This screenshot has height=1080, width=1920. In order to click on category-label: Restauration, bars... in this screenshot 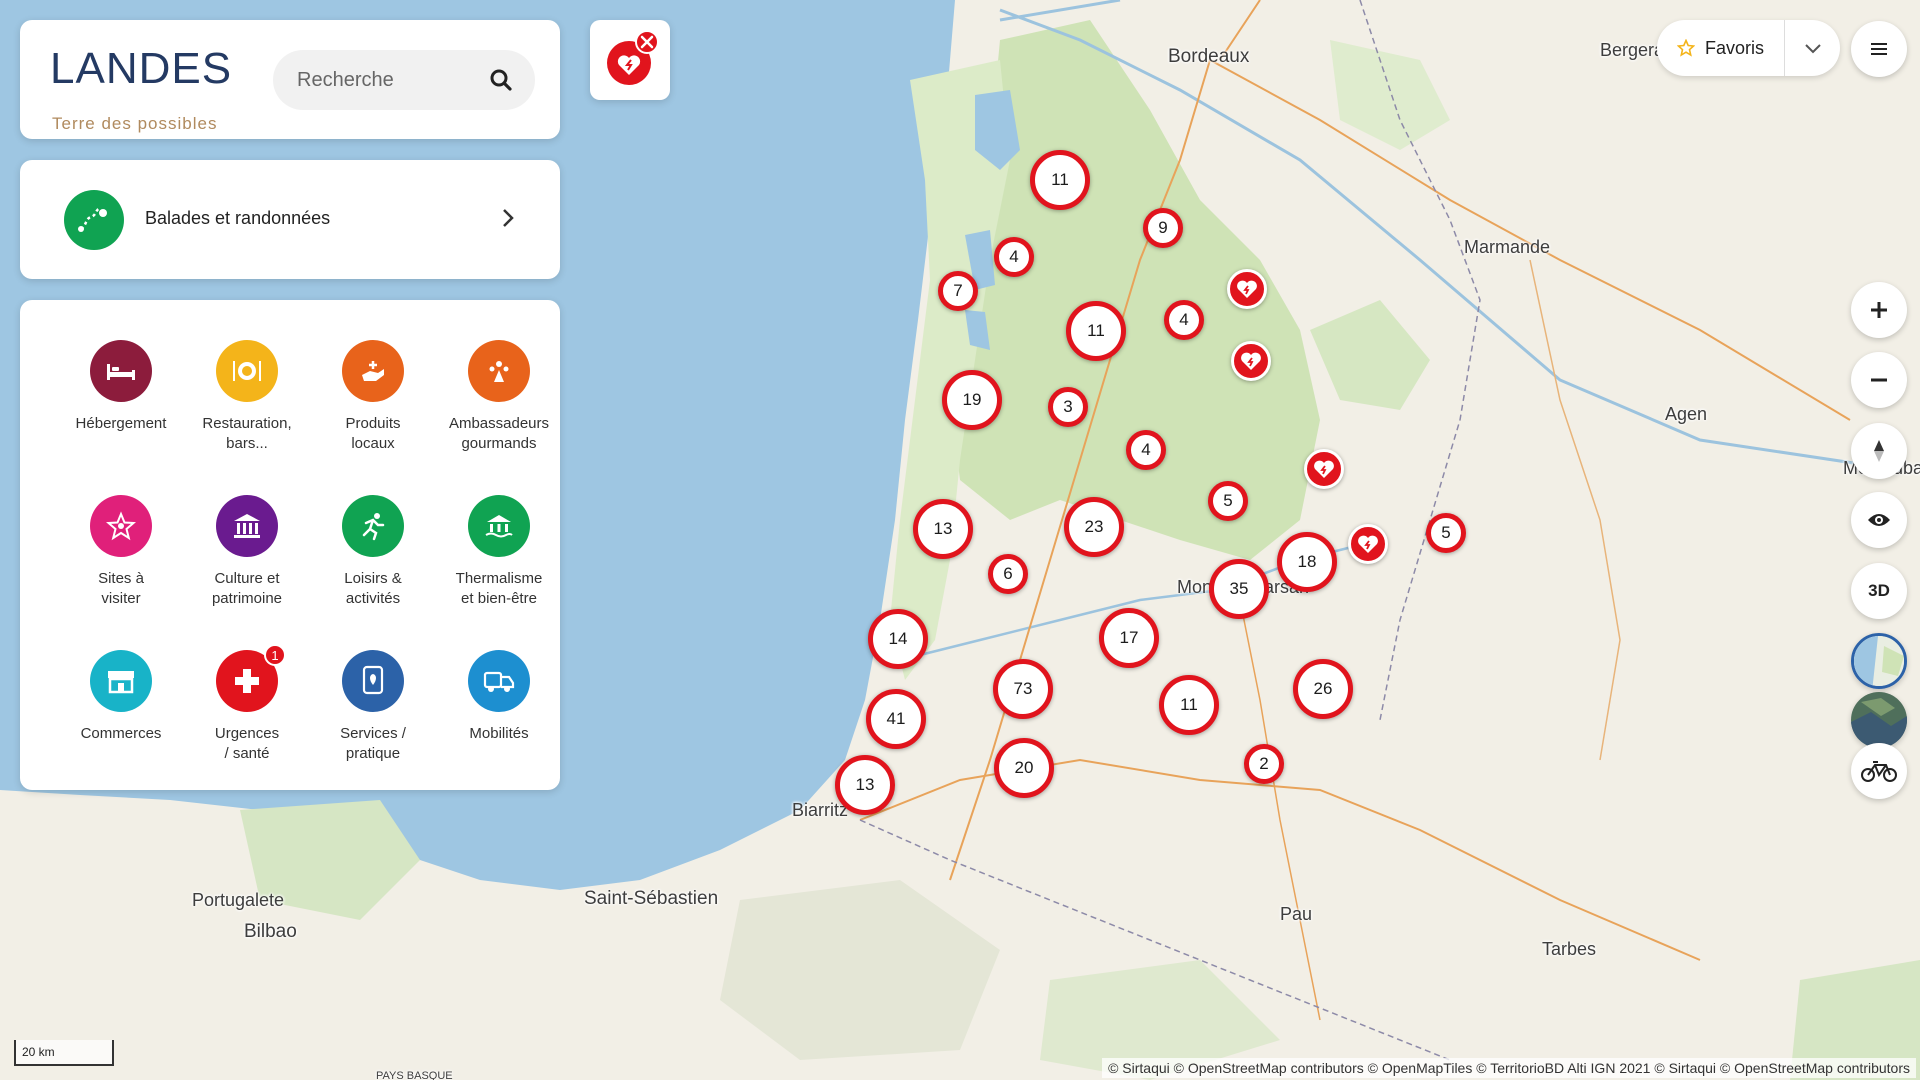, I will do `click(247, 433)`.